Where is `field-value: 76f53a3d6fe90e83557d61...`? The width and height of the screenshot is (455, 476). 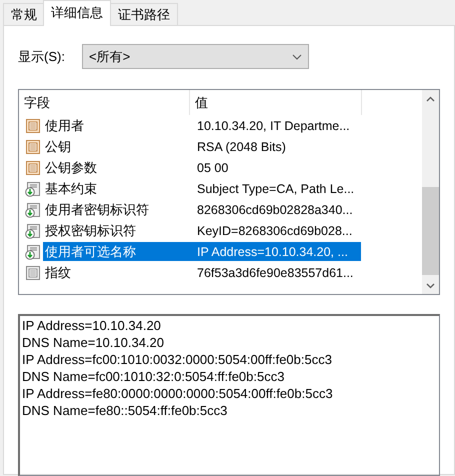
field-value: 76f53a3d6fe90e83557d61... is located at coordinates (275, 273).